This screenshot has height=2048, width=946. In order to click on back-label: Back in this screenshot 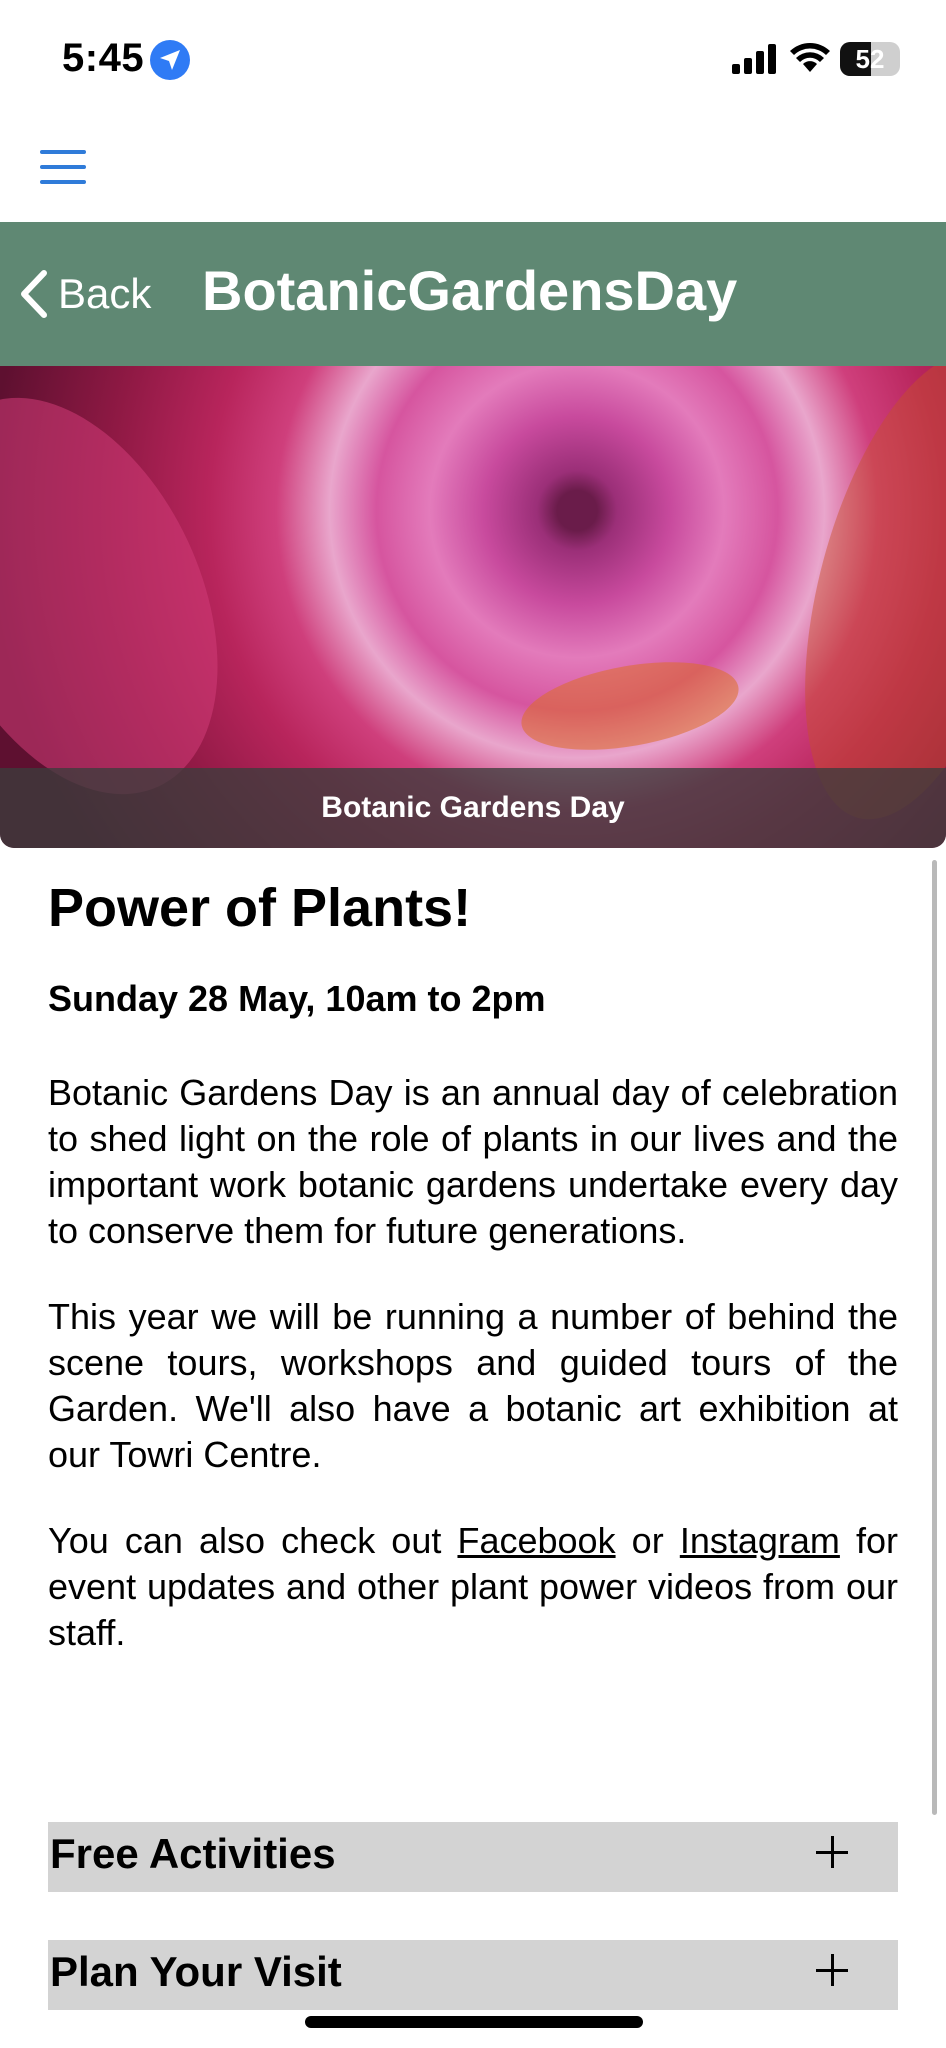, I will do `click(105, 293)`.